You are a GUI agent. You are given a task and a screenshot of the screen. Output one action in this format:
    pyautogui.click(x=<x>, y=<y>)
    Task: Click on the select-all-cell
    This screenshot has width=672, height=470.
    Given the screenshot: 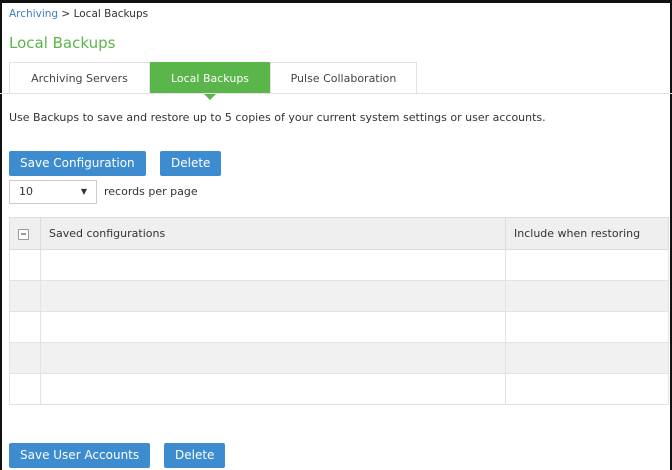 What is the action you would take?
    pyautogui.click(x=25, y=233)
    